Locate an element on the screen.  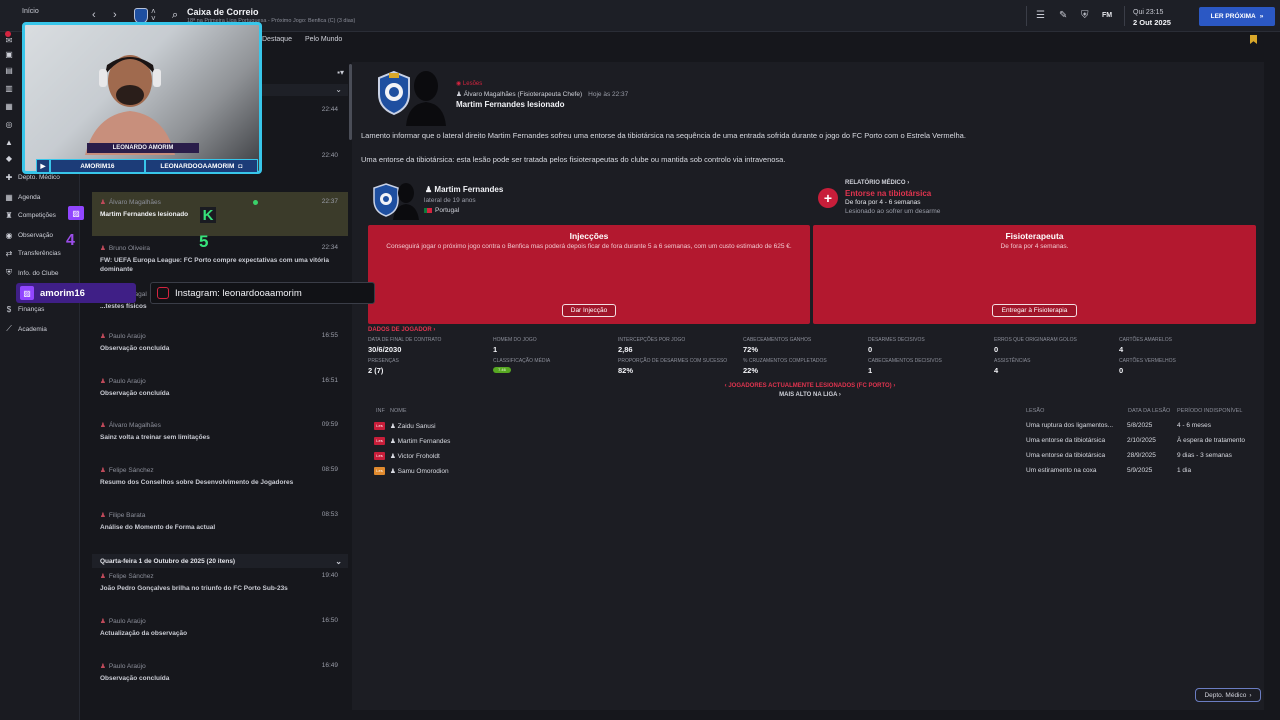
tab-destaque: Destaque is located at coordinates (277, 41).